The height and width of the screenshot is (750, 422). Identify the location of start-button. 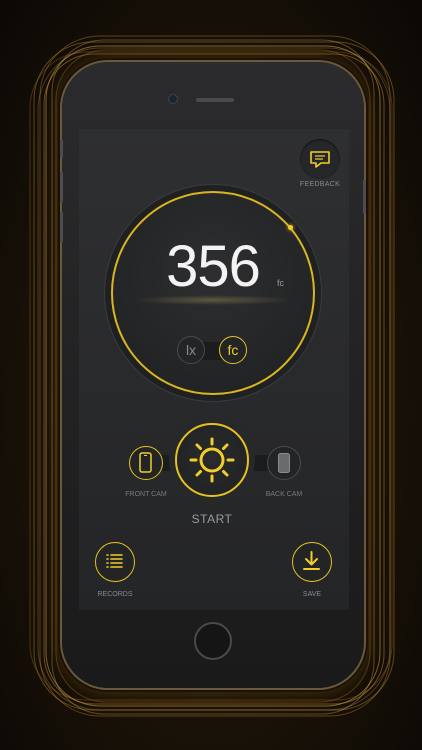
(212, 460).